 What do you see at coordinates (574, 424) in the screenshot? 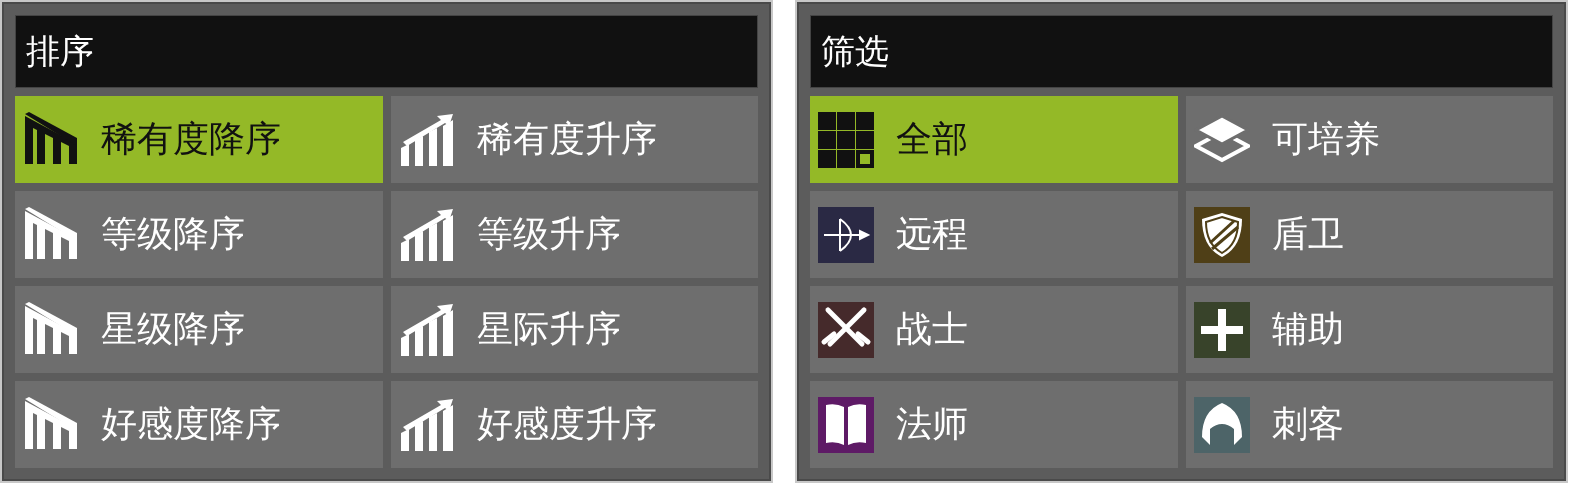
I see `sort-option: 好感度升序` at bounding box center [574, 424].